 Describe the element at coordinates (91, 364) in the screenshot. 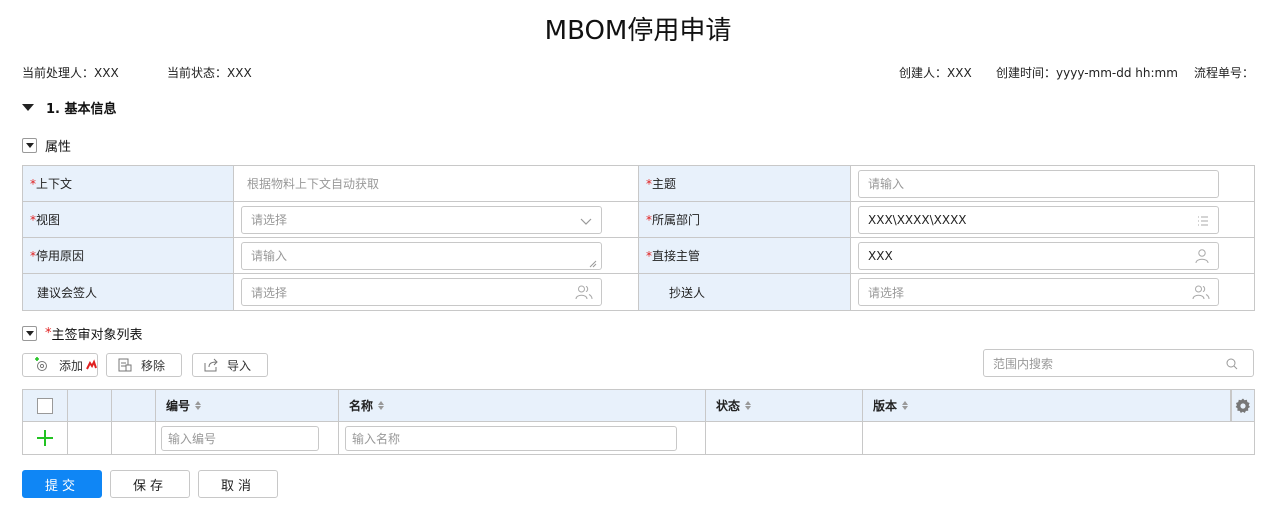

I see `hand-cursor-icon` at that location.